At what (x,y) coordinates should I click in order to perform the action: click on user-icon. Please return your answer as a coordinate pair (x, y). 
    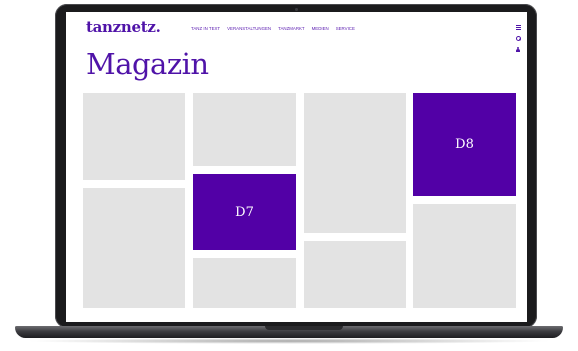
    Looking at the image, I should click on (518, 49).